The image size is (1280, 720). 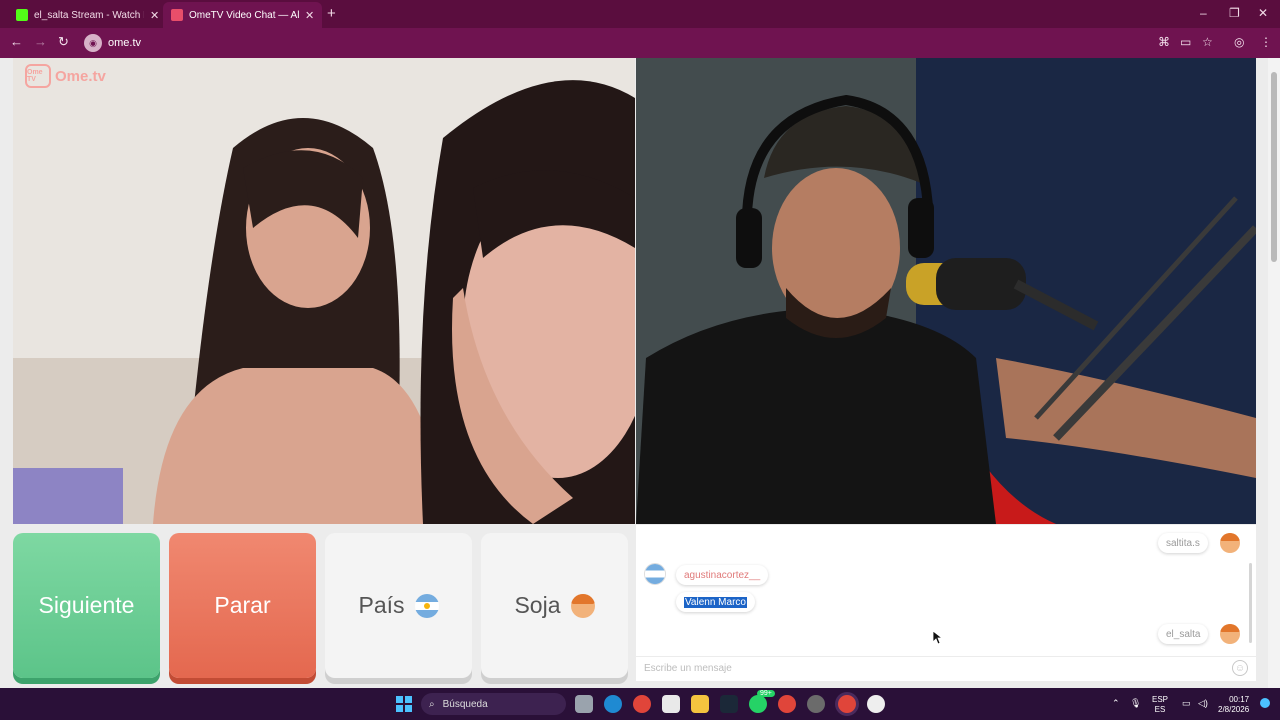 What do you see at coordinates (1239, 699) in the screenshot?
I see `clock-time: 00:17` at bounding box center [1239, 699].